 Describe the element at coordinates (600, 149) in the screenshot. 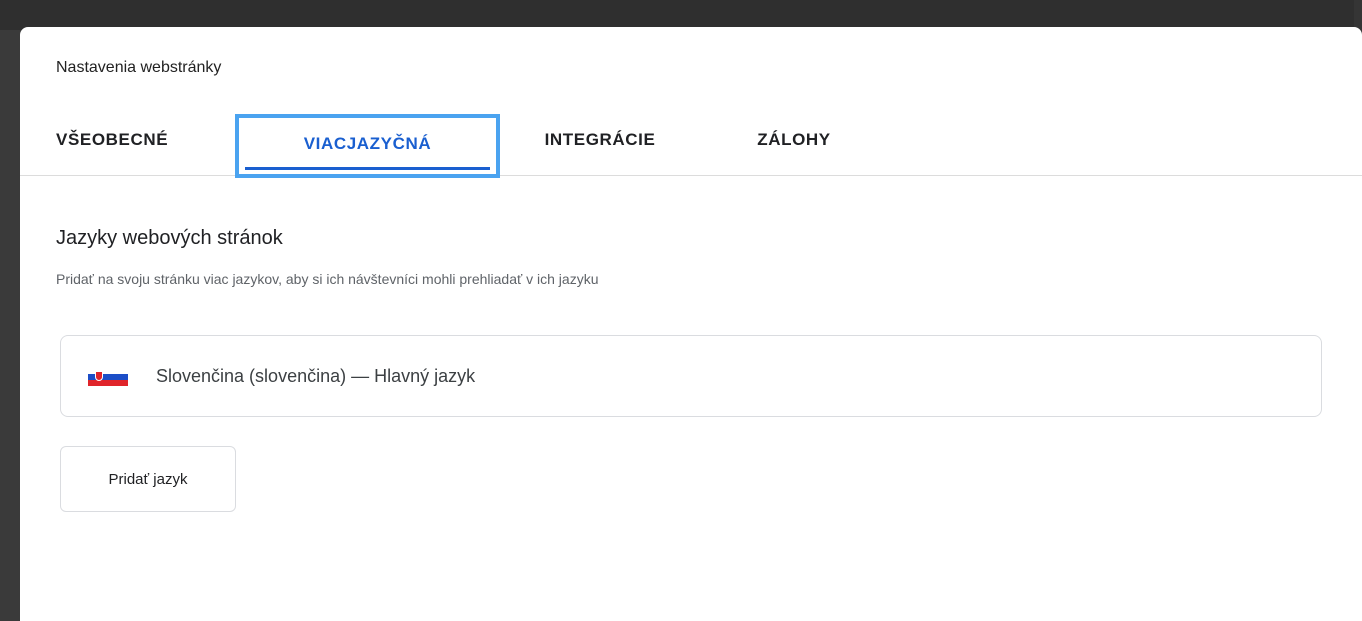

I see `tab-integracie: INTEGRÁCIE` at that location.